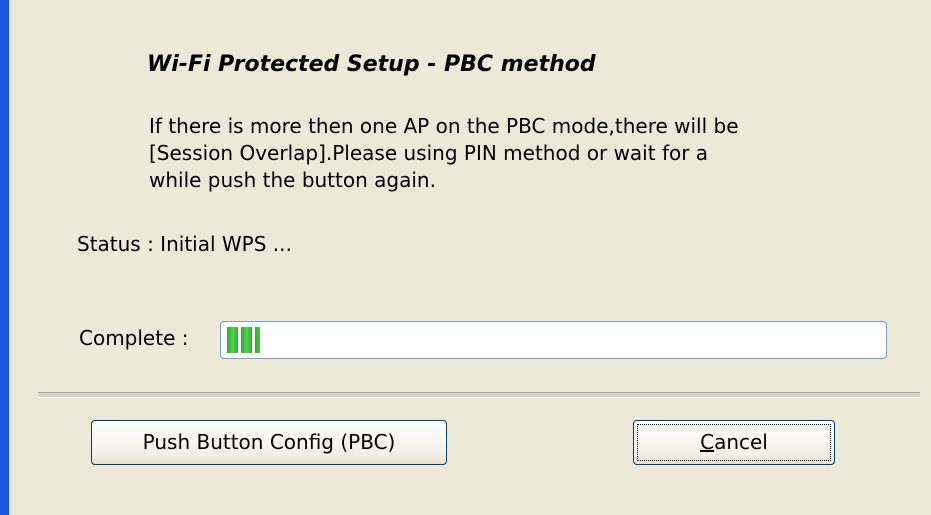  What do you see at coordinates (553, 340) in the screenshot?
I see `progress-bar` at bounding box center [553, 340].